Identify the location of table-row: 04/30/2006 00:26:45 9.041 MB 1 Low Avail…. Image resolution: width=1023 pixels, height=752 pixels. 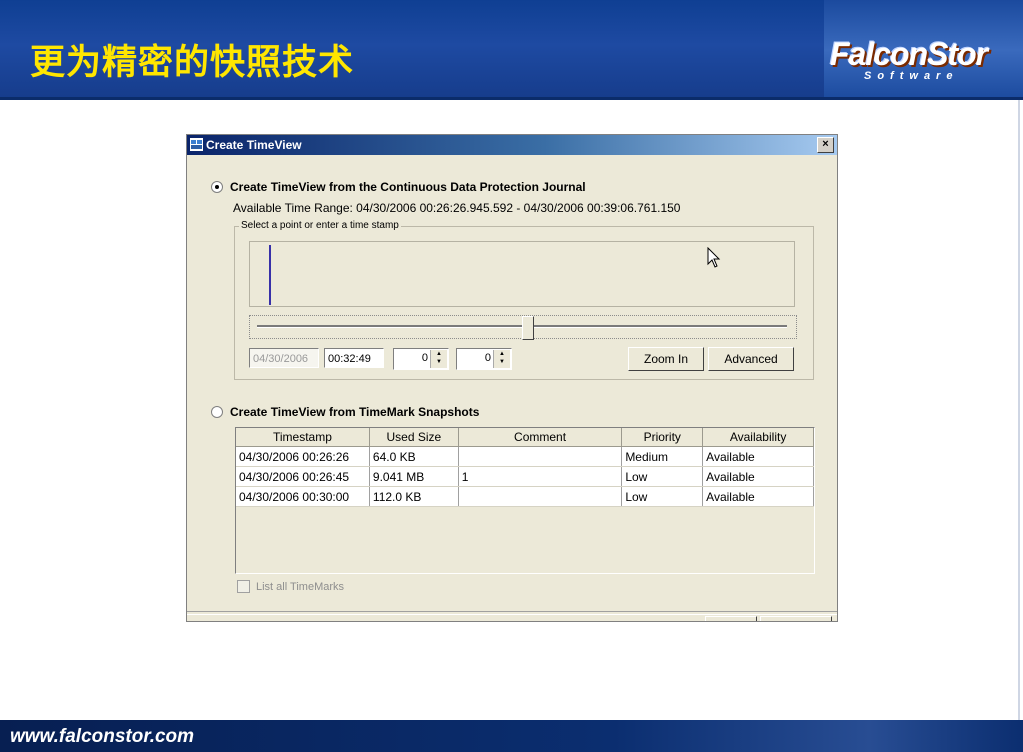
(525, 476).